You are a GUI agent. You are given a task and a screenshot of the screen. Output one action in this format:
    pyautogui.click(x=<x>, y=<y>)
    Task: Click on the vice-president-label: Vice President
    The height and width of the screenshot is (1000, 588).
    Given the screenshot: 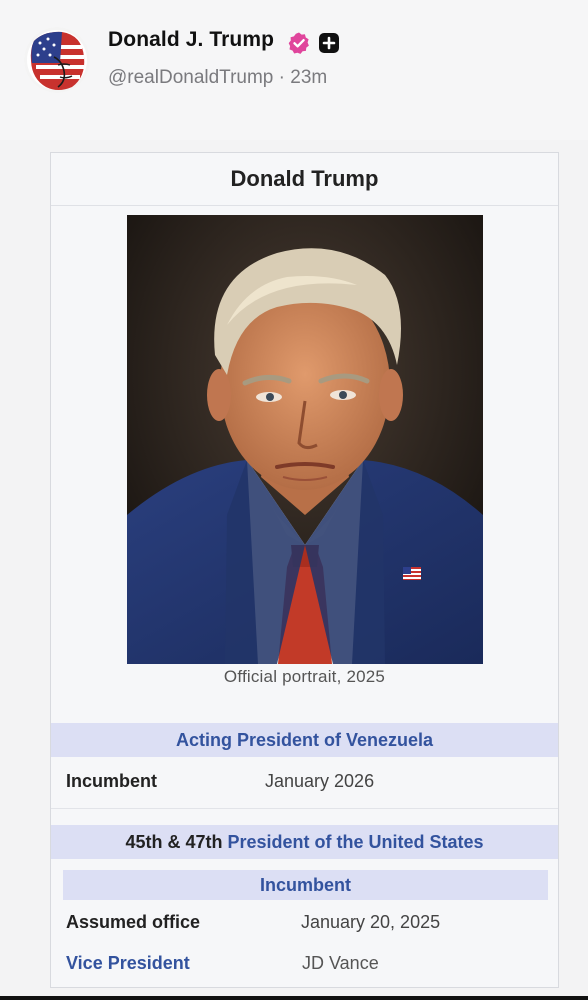 What is the action you would take?
    pyautogui.click(x=128, y=963)
    